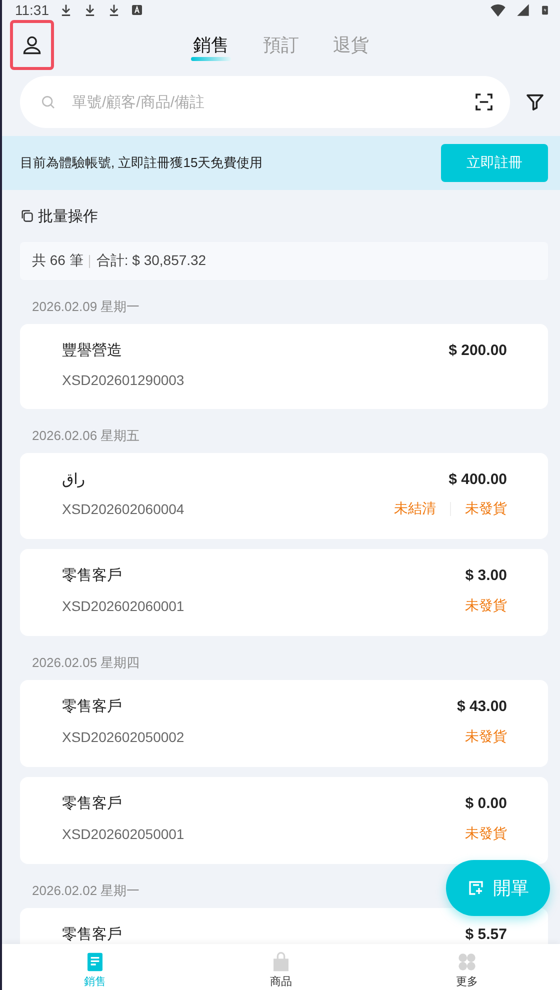 The image size is (560, 990). Describe the element at coordinates (124, 606) in the screenshot. I see `order-number: XSD202602060001` at that location.